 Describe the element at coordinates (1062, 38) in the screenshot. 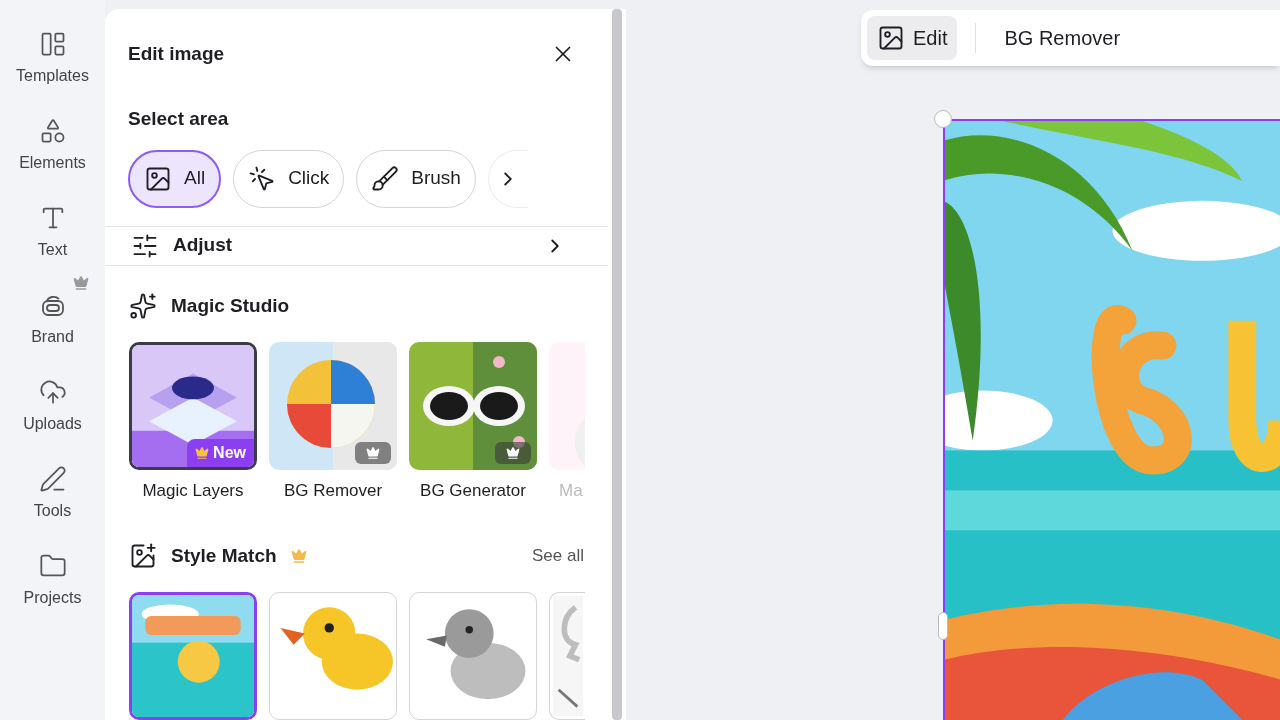

I see `toolbar-button: BG Remover` at that location.